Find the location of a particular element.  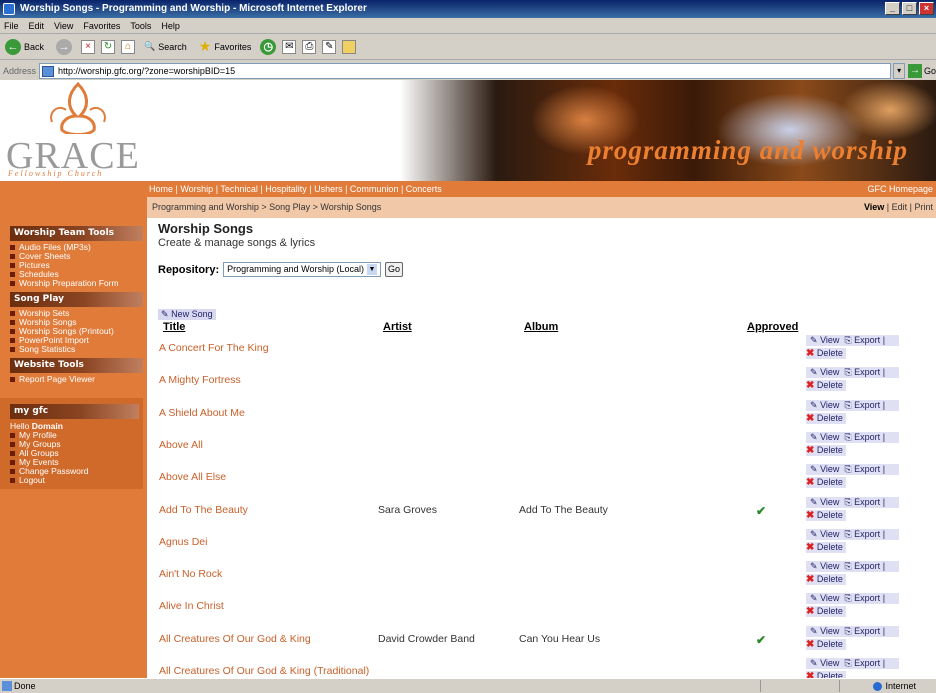

forward-button: → is located at coordinates (64, 47).